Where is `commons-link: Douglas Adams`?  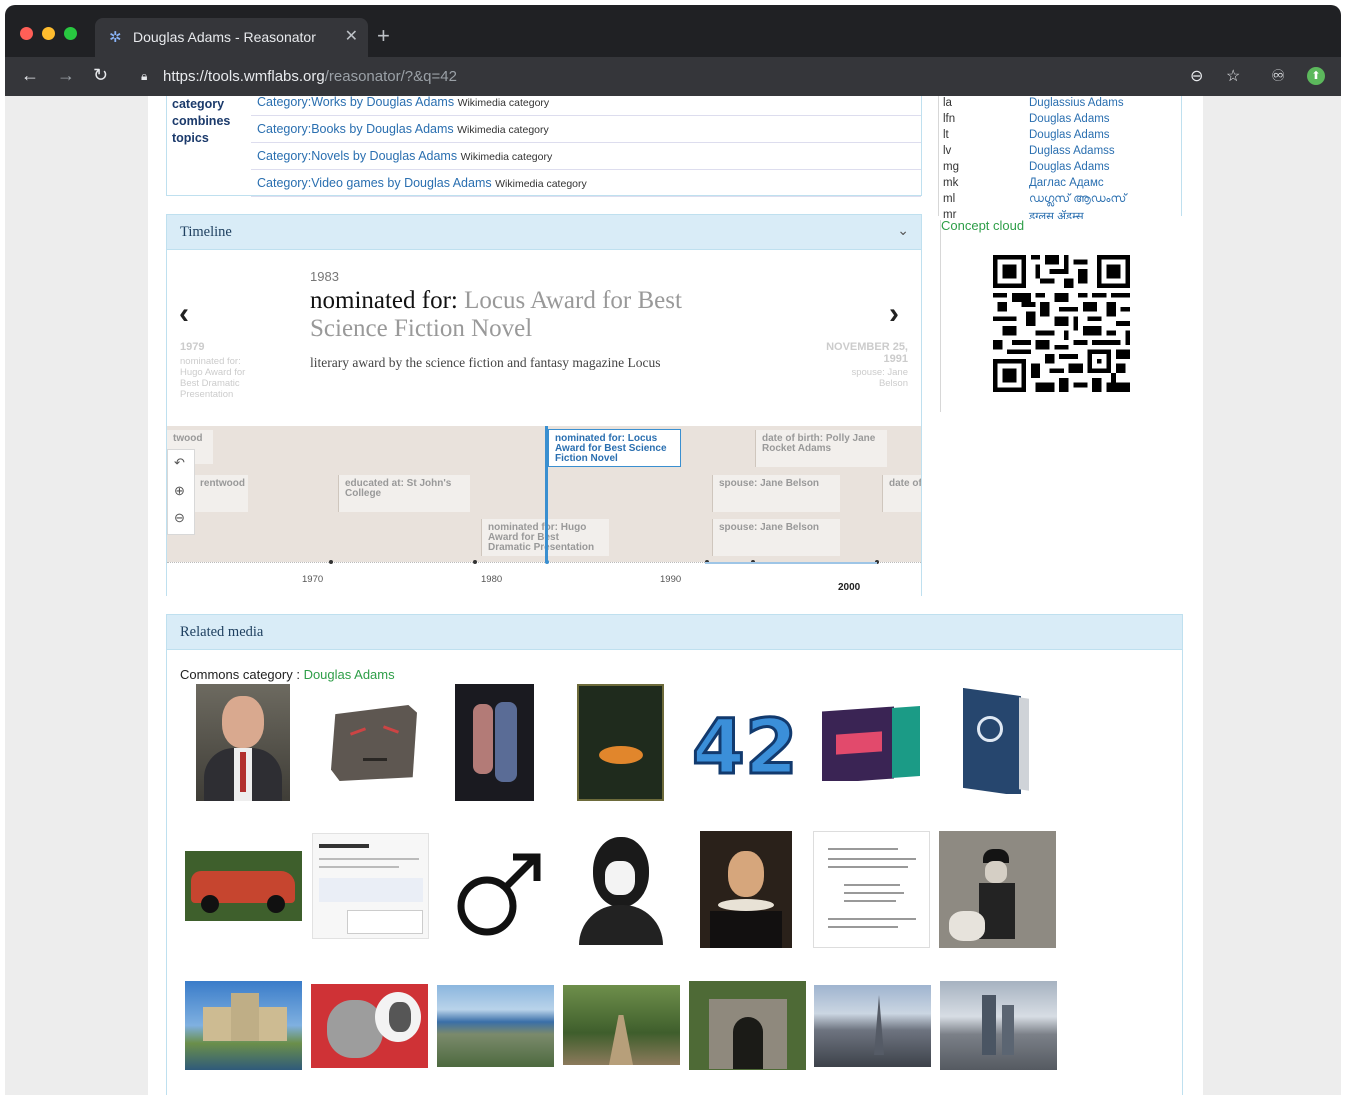 commons-link: Douglas Adams is located at coordinates (349, 674).